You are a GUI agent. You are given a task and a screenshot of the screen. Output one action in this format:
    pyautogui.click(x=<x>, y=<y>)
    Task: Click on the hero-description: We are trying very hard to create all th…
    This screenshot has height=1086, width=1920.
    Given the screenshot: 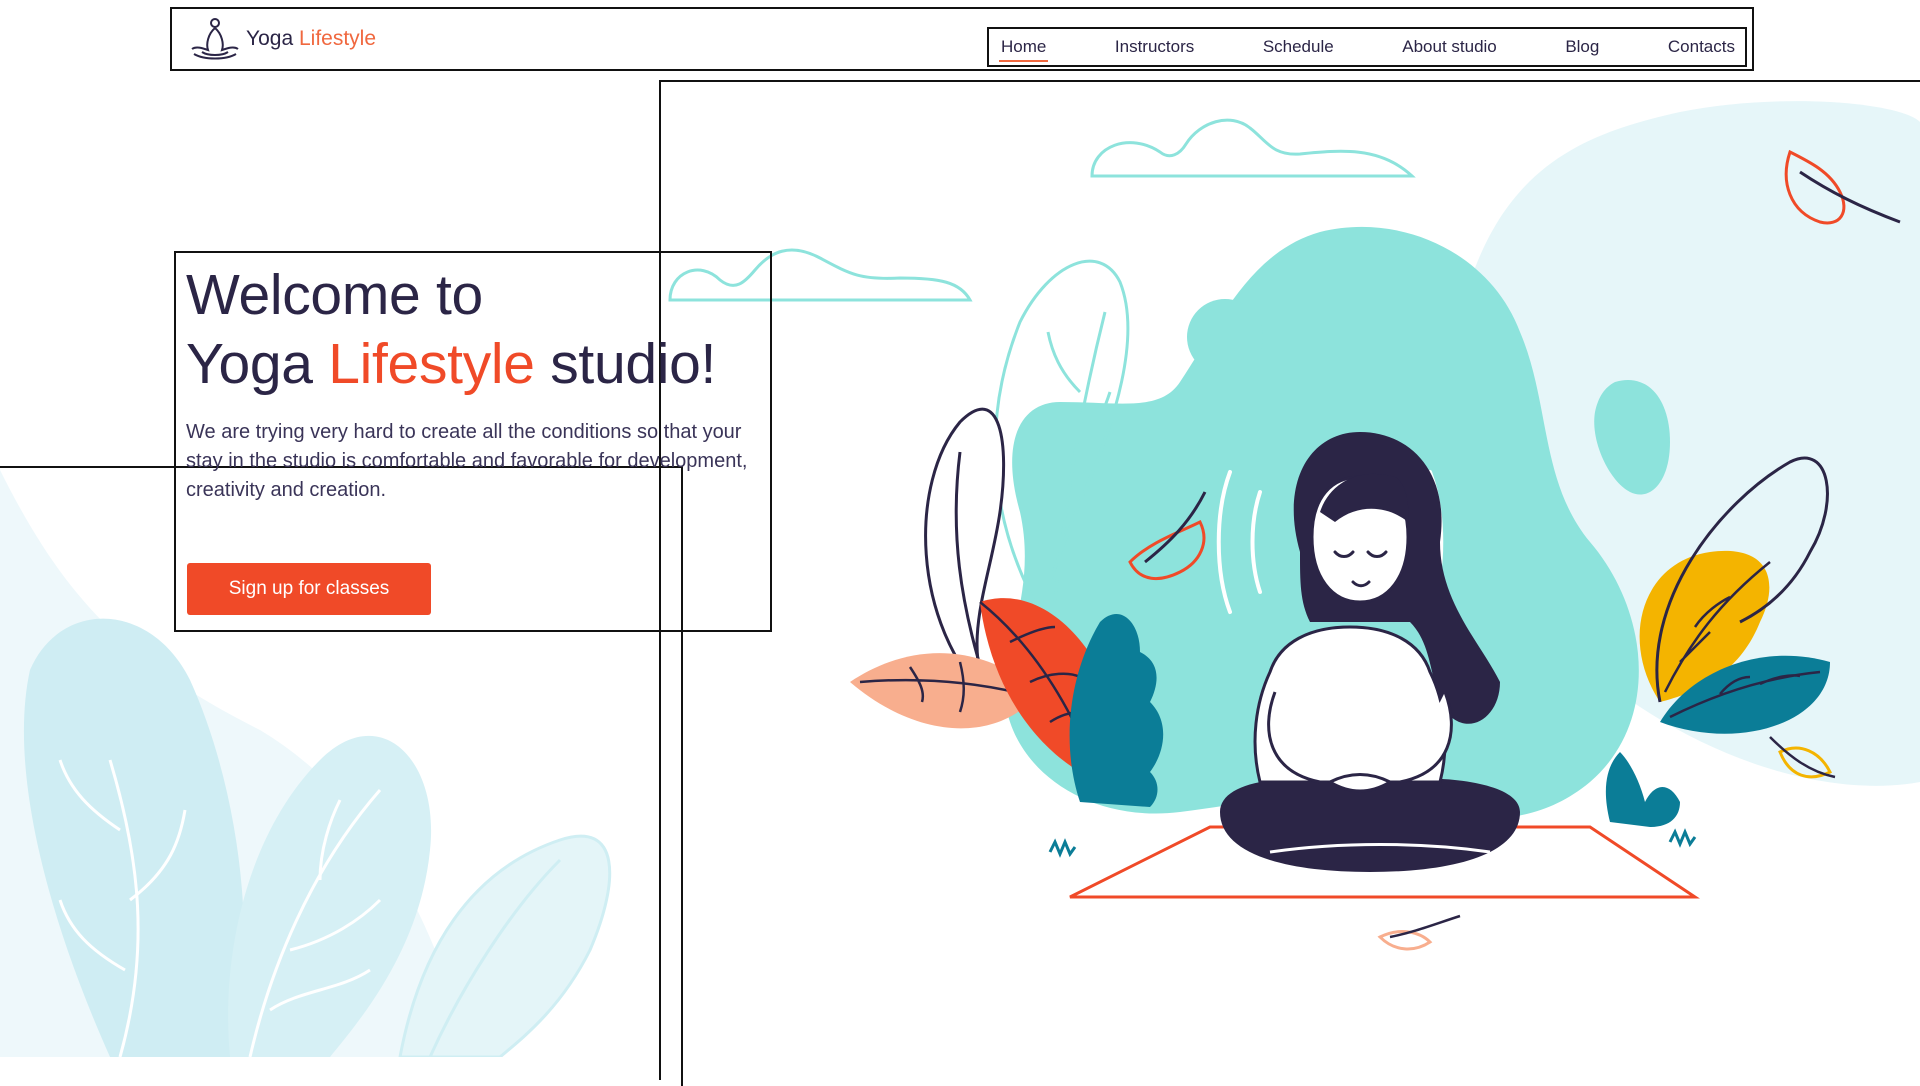 What is the action you would take?
    pyautogui.click(x=467, y=461)
    